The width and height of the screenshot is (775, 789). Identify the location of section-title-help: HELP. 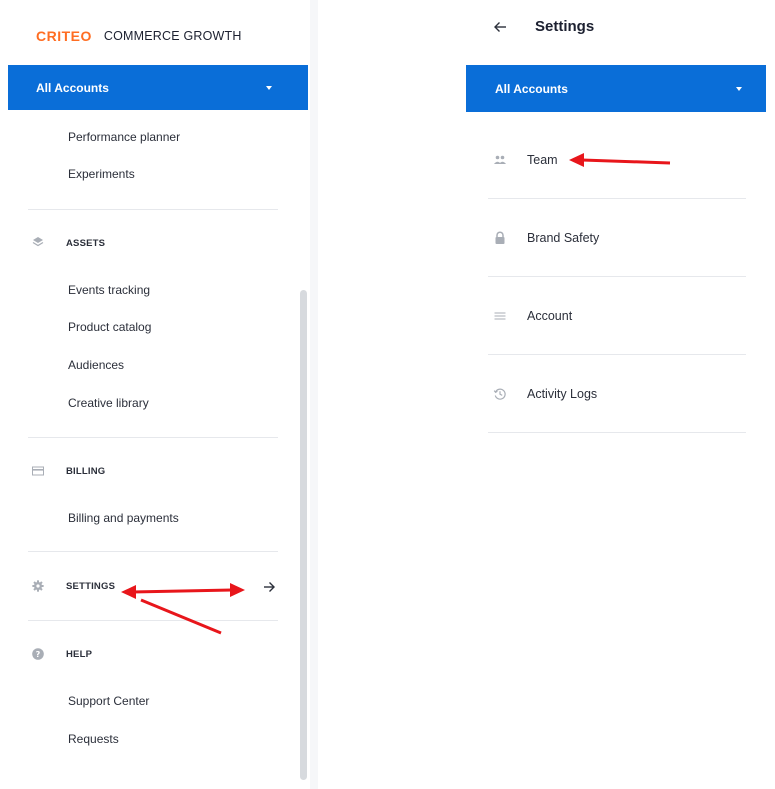
(79, 655).